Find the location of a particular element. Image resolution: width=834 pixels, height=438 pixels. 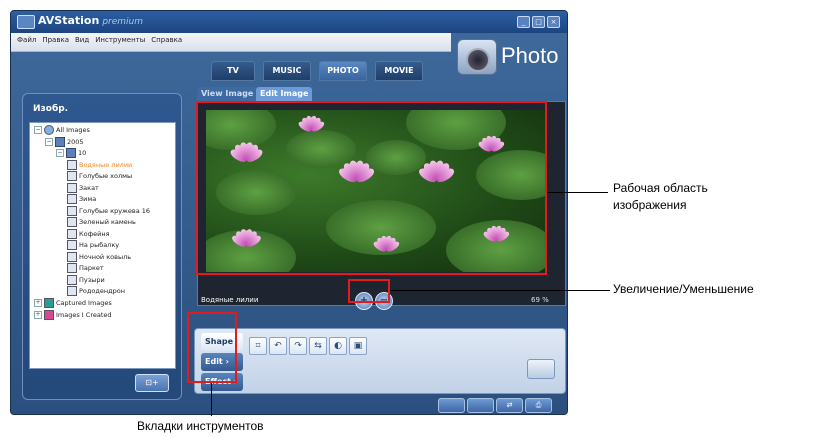

zoom-percent: 69 % is located at coordinates (540, 300).